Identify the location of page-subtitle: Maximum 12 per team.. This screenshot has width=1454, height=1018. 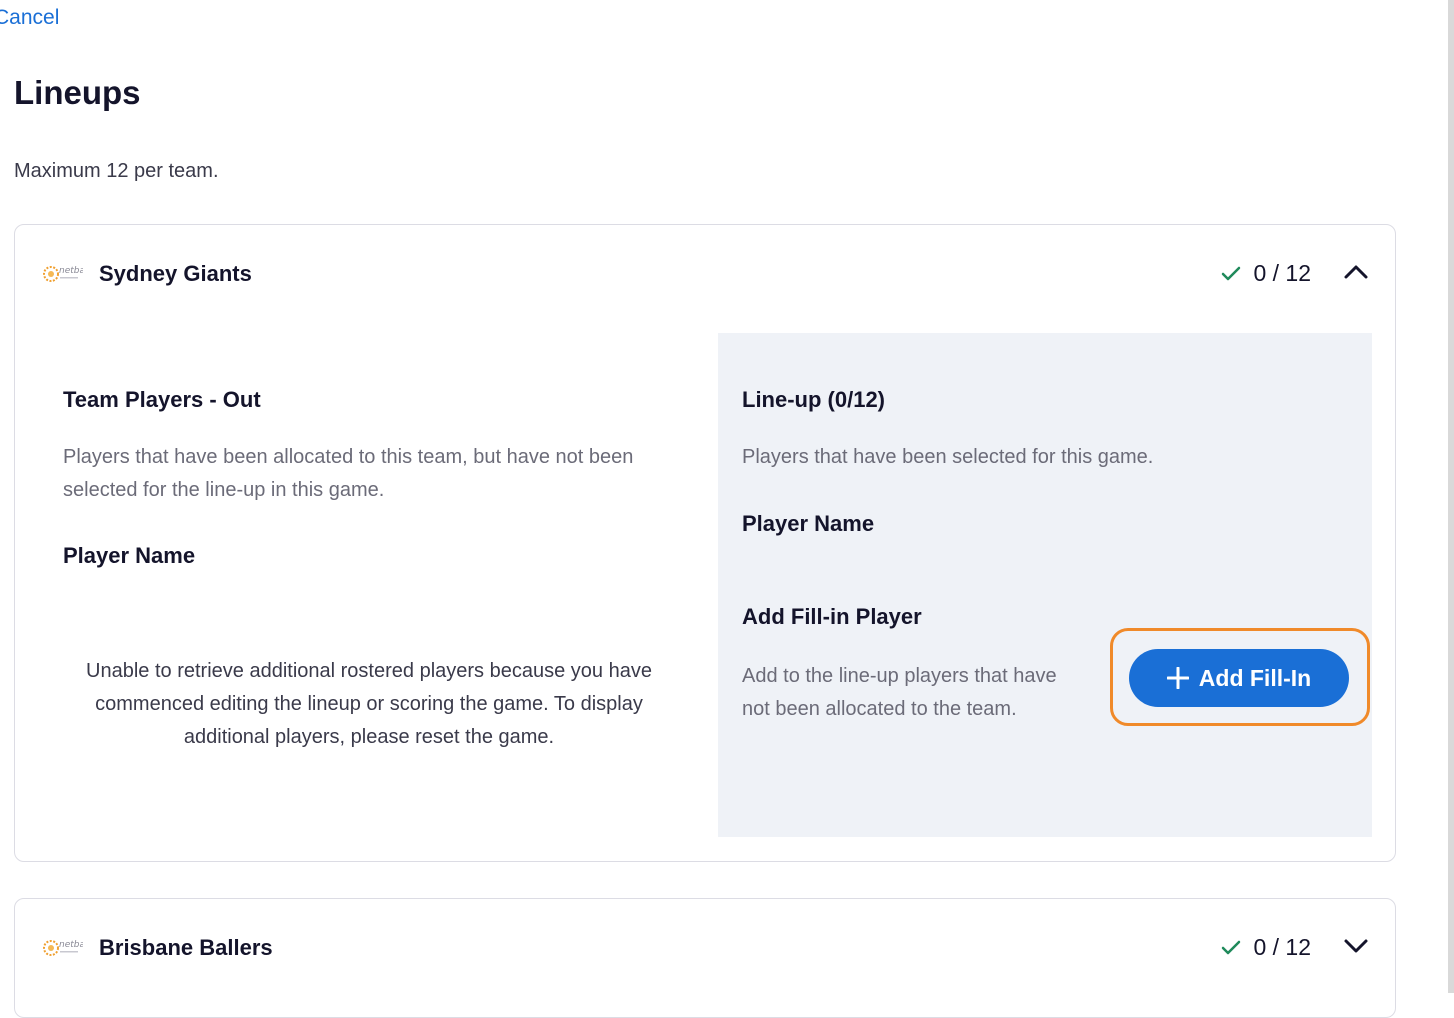
(116, 171).